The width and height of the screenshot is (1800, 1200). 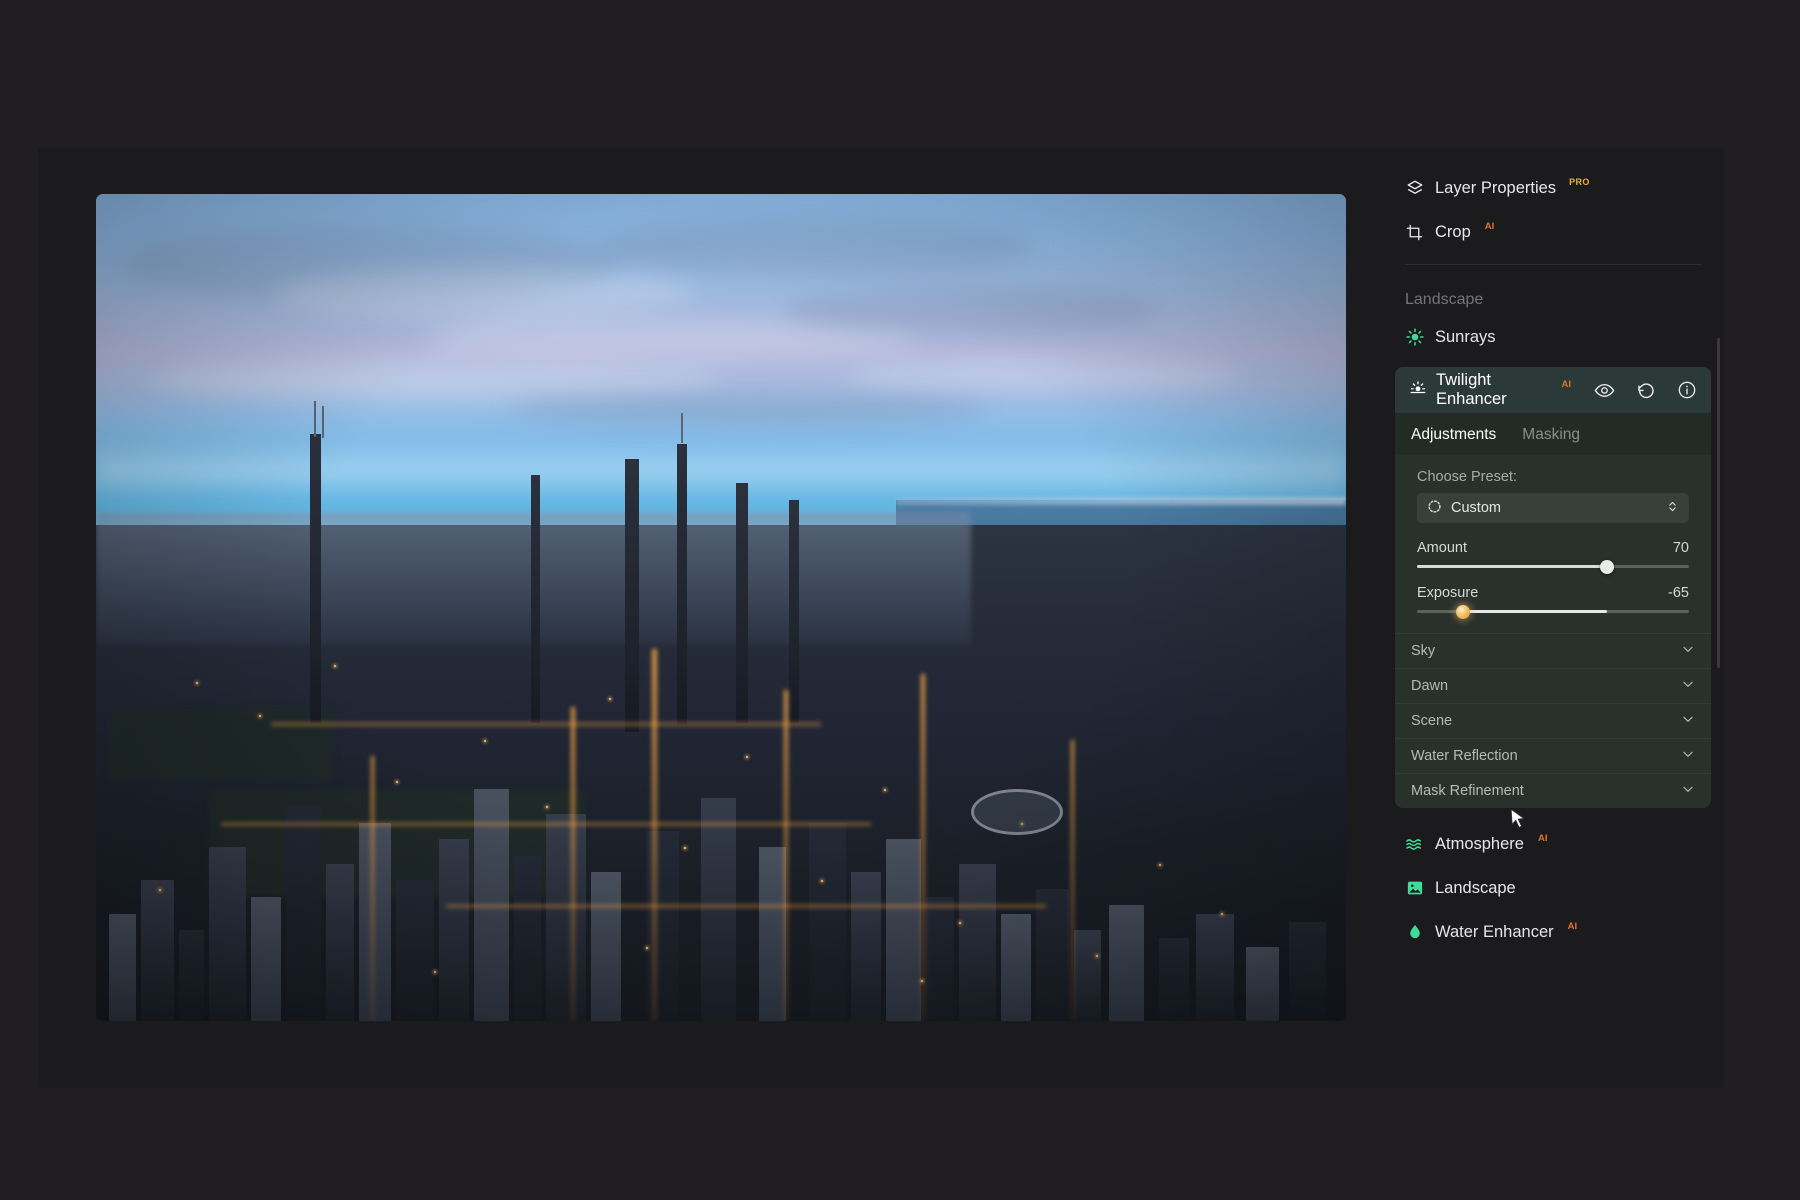 What do you see at coordinates (1414, 932) in the screenshot?
I see `water-droplet-icon` at bounding box center [1414, 932].